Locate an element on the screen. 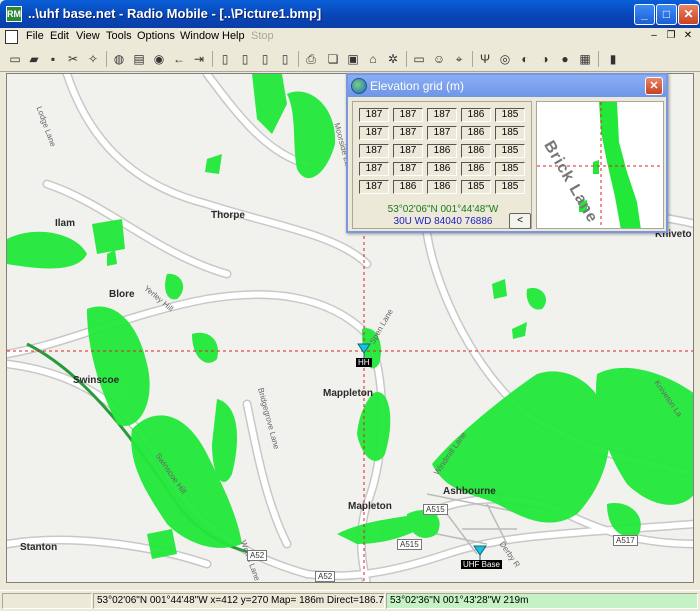 This screenshot has height=611, width=700. people-icon: ☺ is located at coordinates (439, 59).